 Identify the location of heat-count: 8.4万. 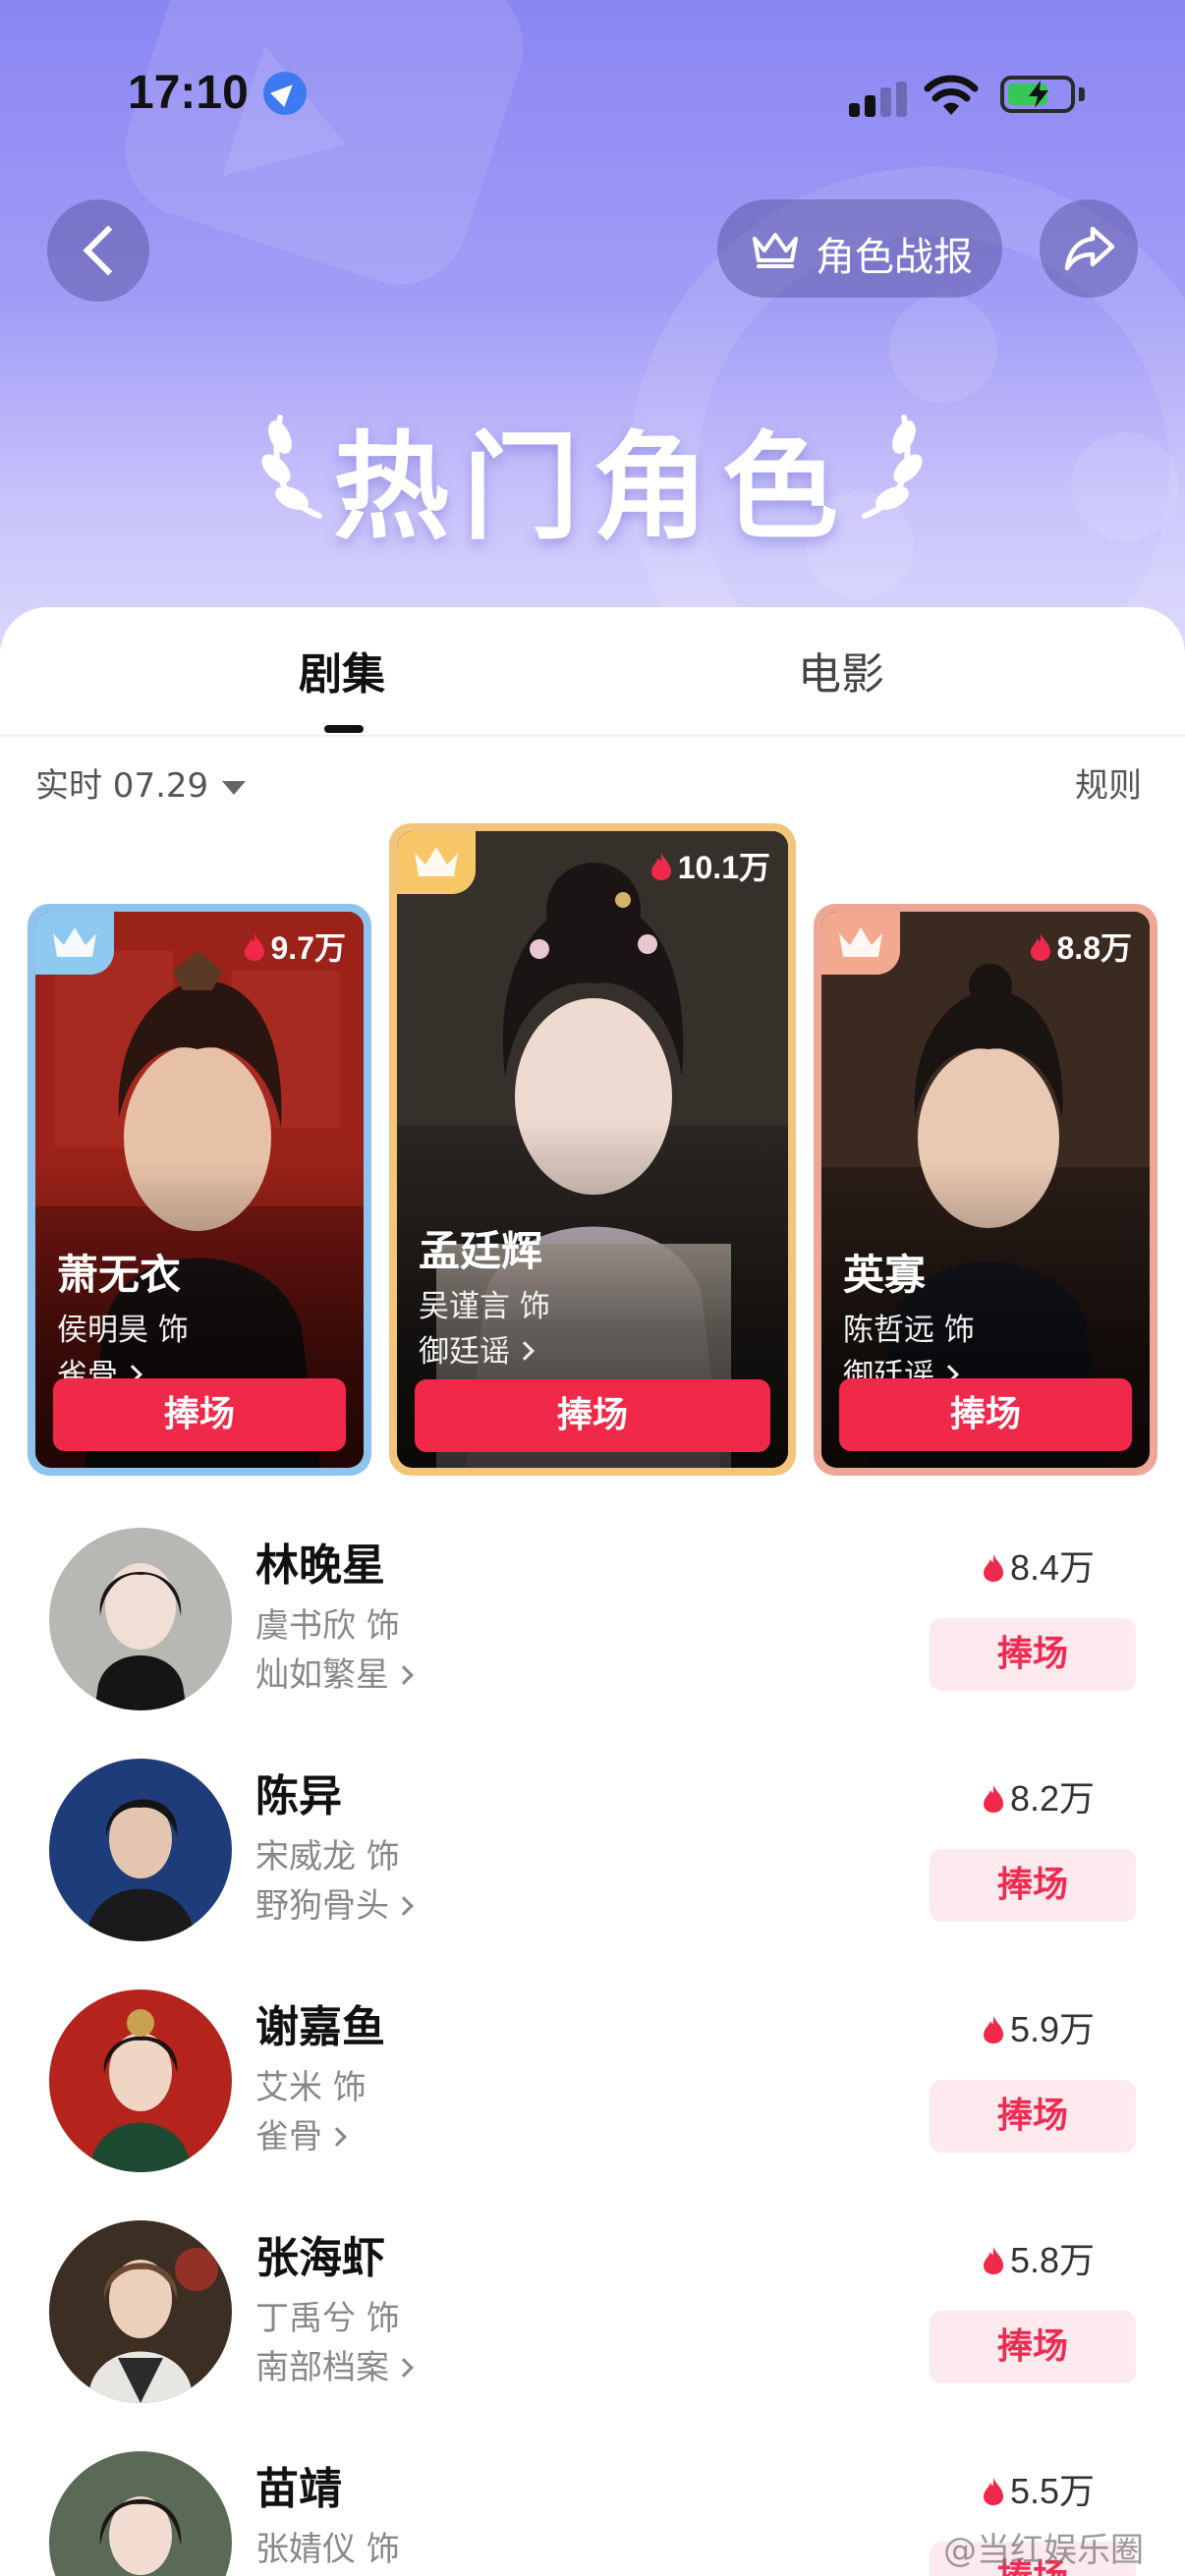
(1039, 1565).